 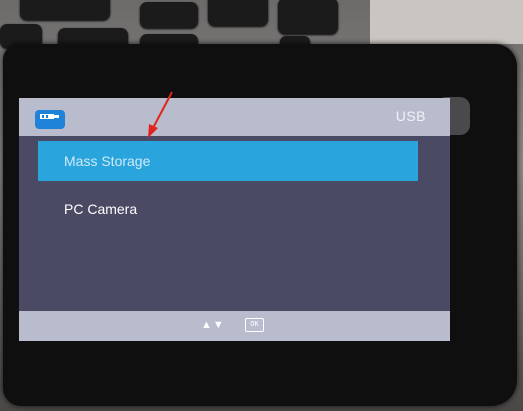 I want to click on ok-key-icon: OK, so click(x=254, y=325).